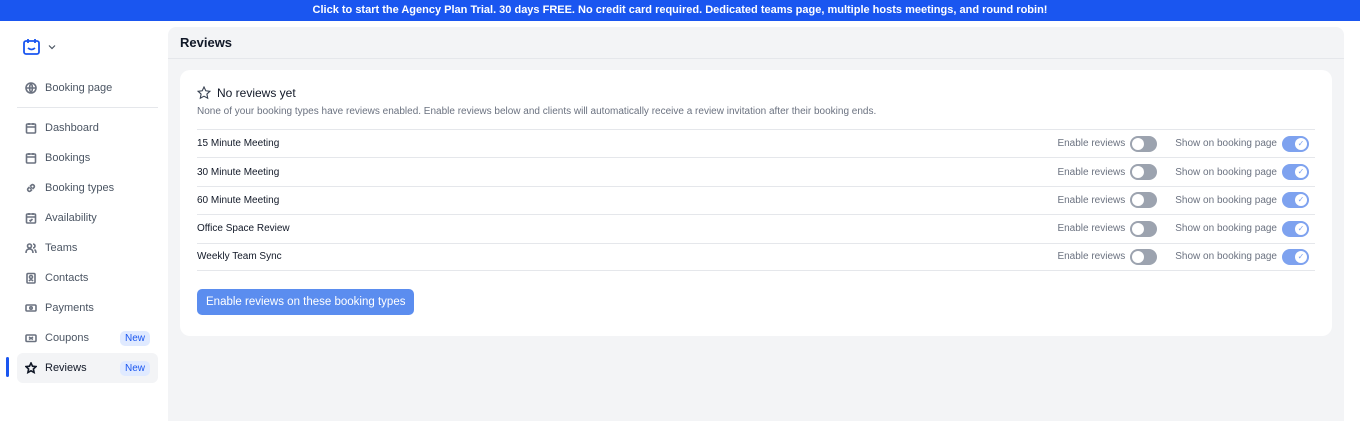 The image size is (1360, 421). I want to click on booking-type-name: 15 Minute Meeting, so click(238, 144).